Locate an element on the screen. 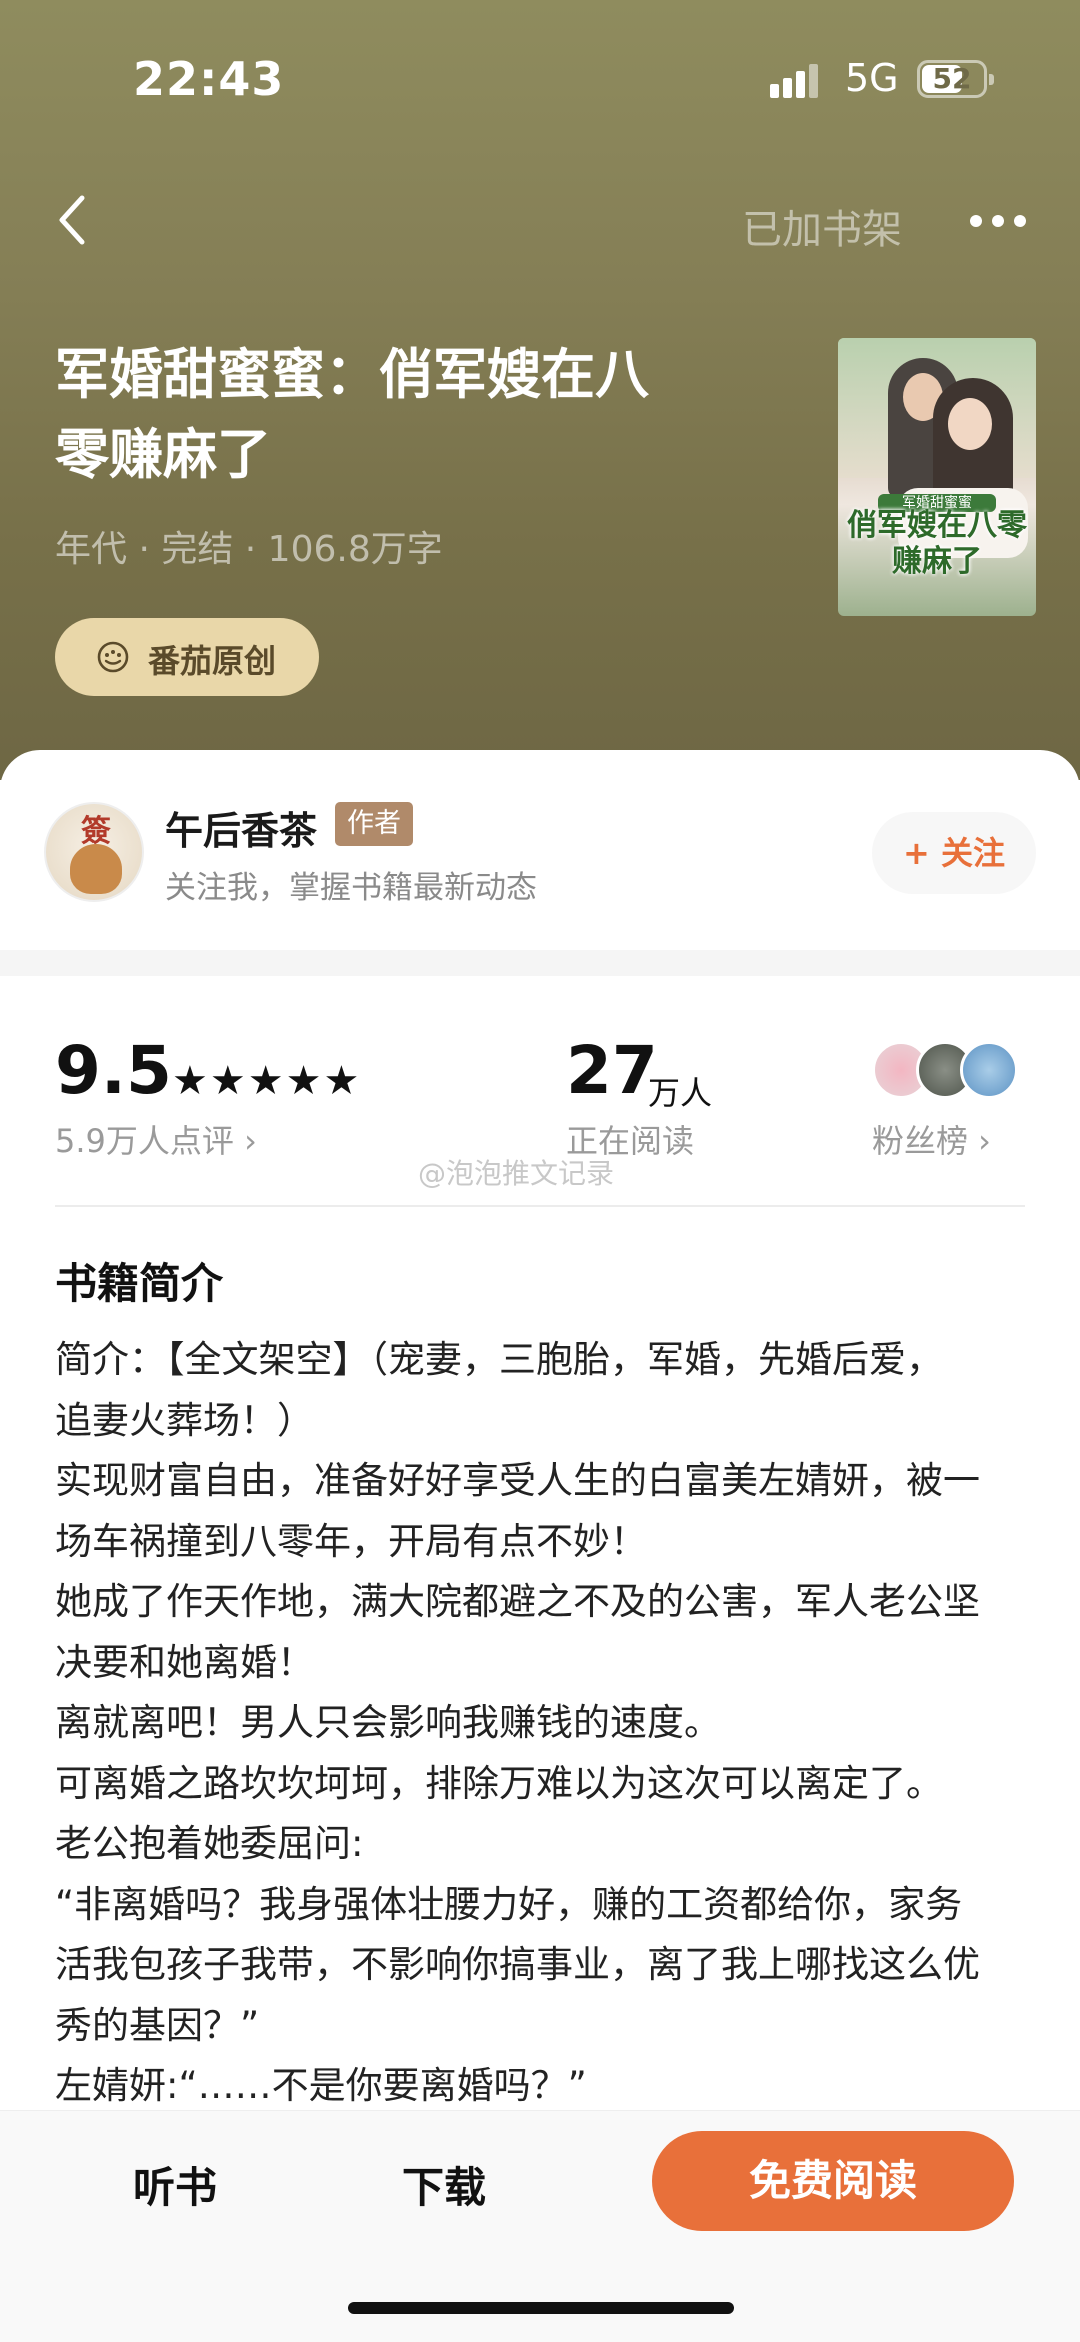 This screenshot has height=2342, width=1080. more-icon is located at coordinates (1000, 222).